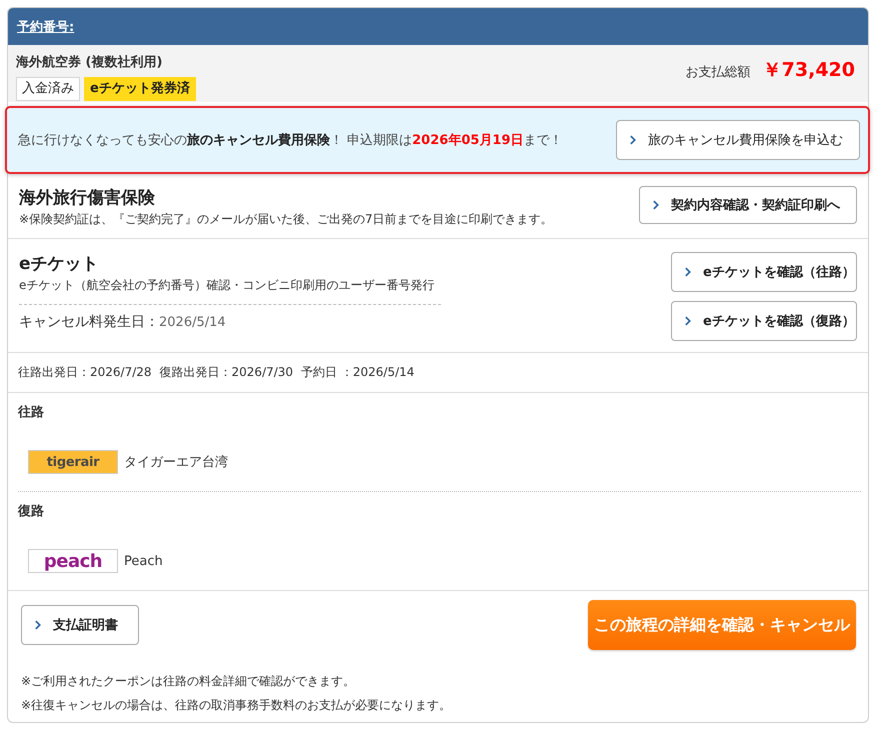  What do you see at coordinates (226, 285) in the screenshot?
I see `eticket-description: eチケット（航空会社の予約番号）確認・コンビニ印刷用のユーザー番号発行` at bounding box center [226, 285].